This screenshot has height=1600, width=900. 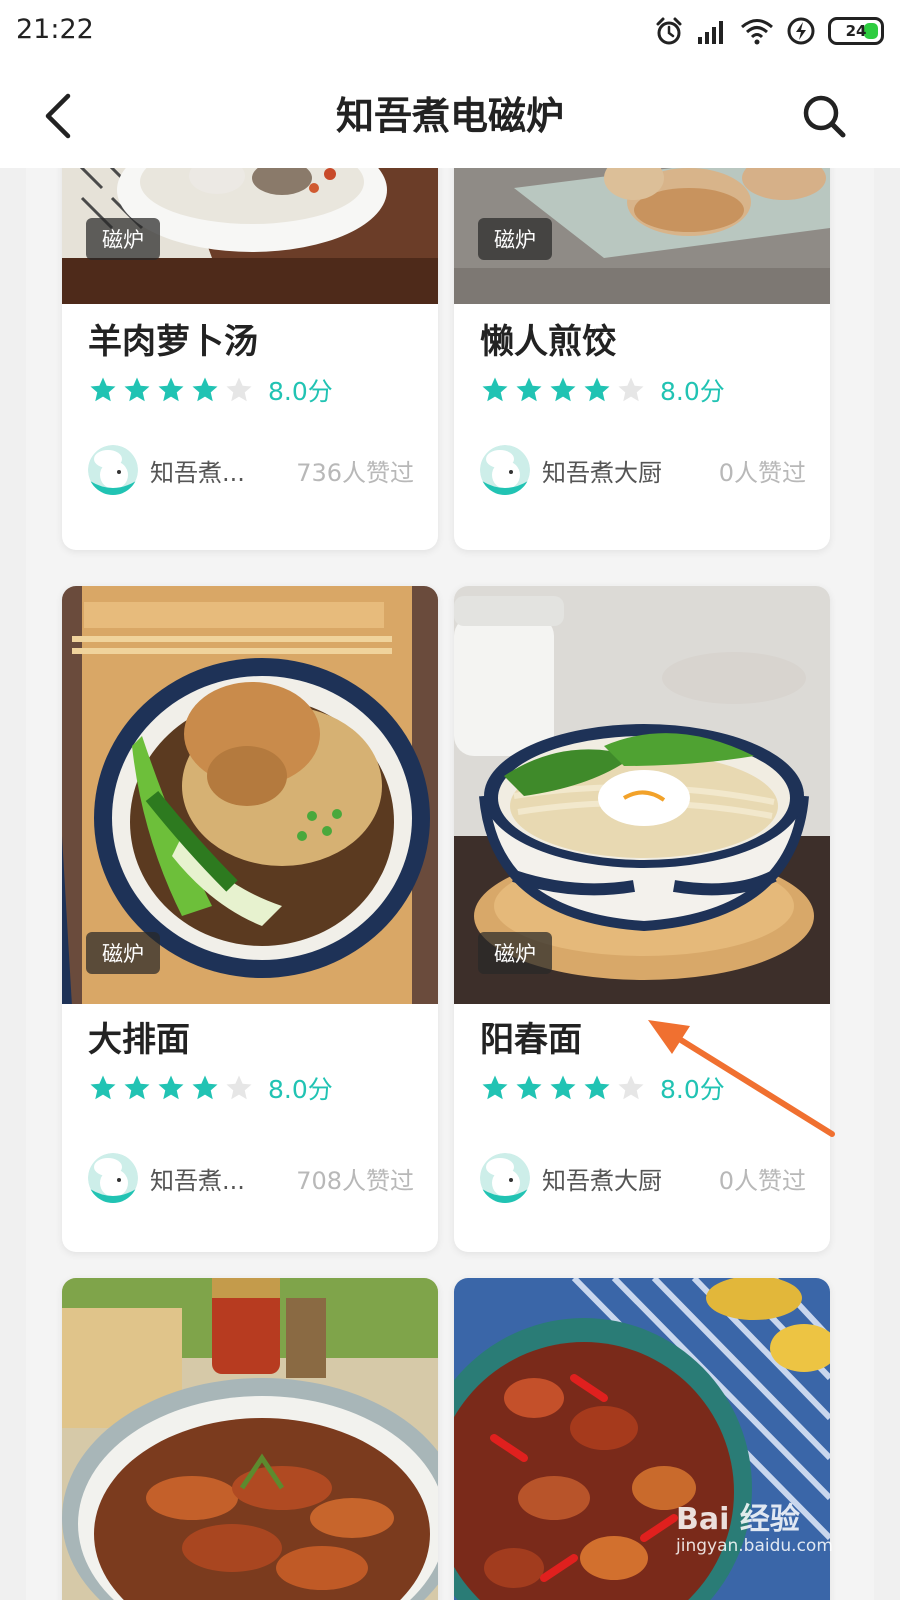 I want to click on charging-icon, so click(x=801, y=31).